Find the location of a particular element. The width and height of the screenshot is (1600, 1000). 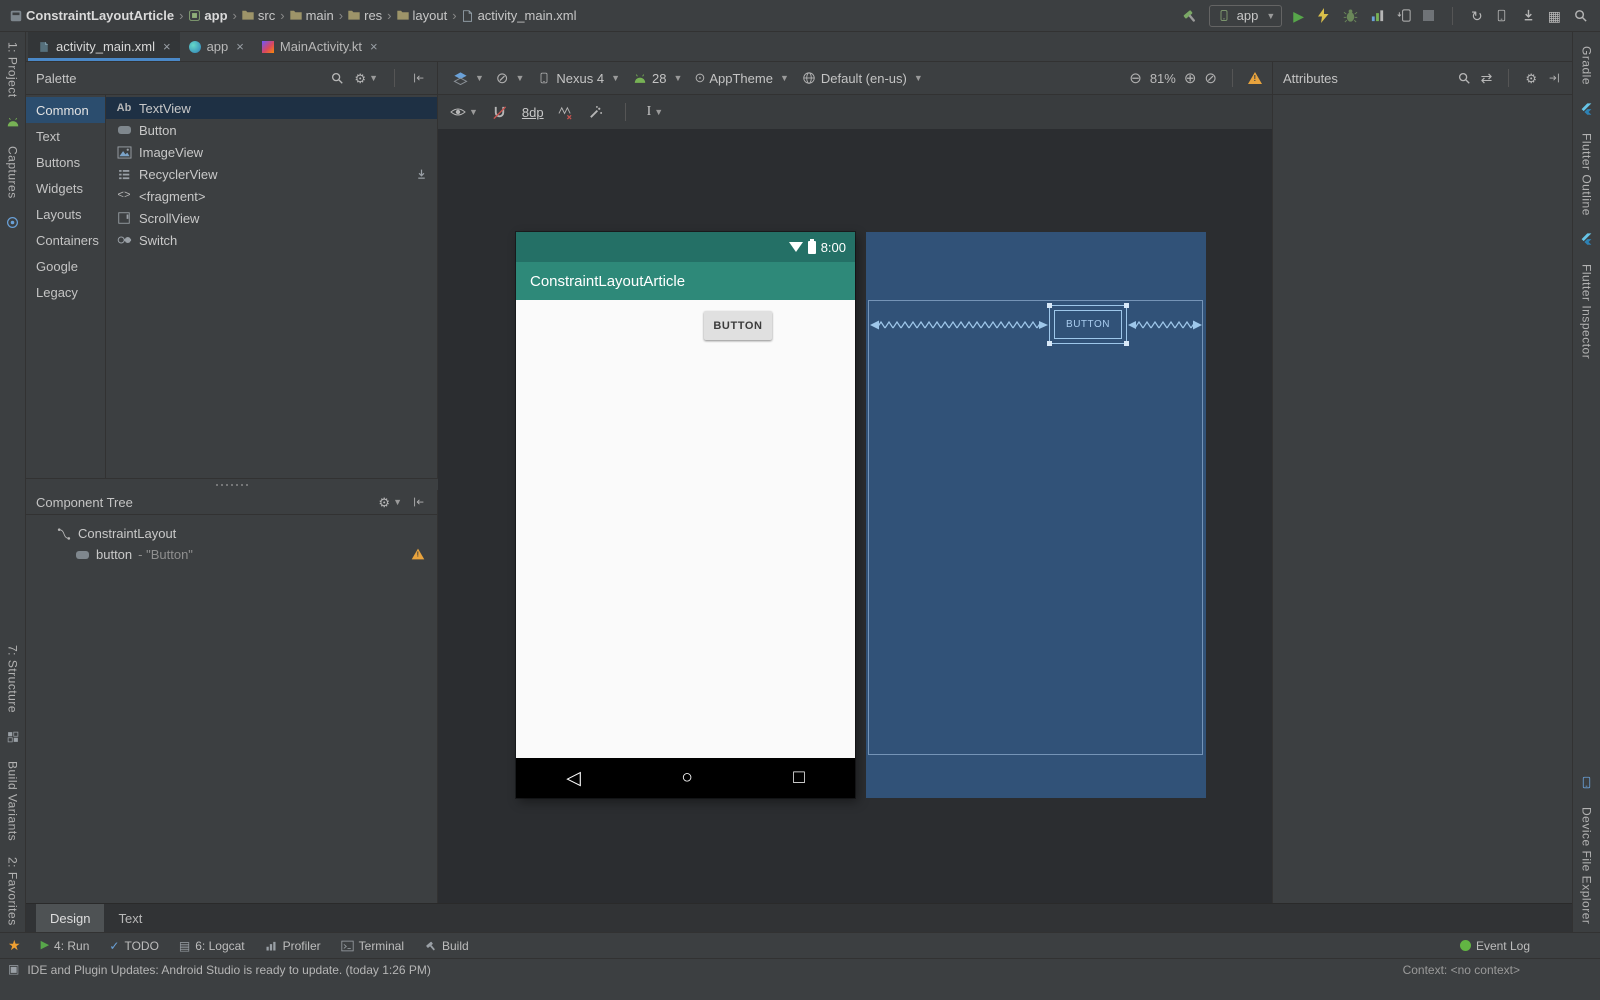

toolwindow-run-button: ▶ 4: Run is located at coordinates (65, 946).